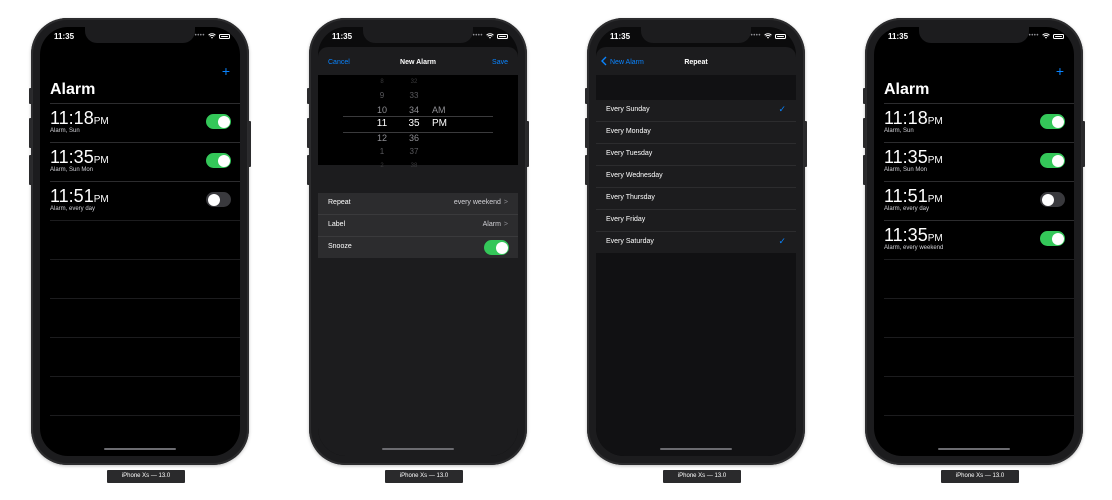  What do you see at coordinates (629, 153) in the screenshot?
I see `repeat-day-label: Every Tuesday` at bounding box center [629, 153].